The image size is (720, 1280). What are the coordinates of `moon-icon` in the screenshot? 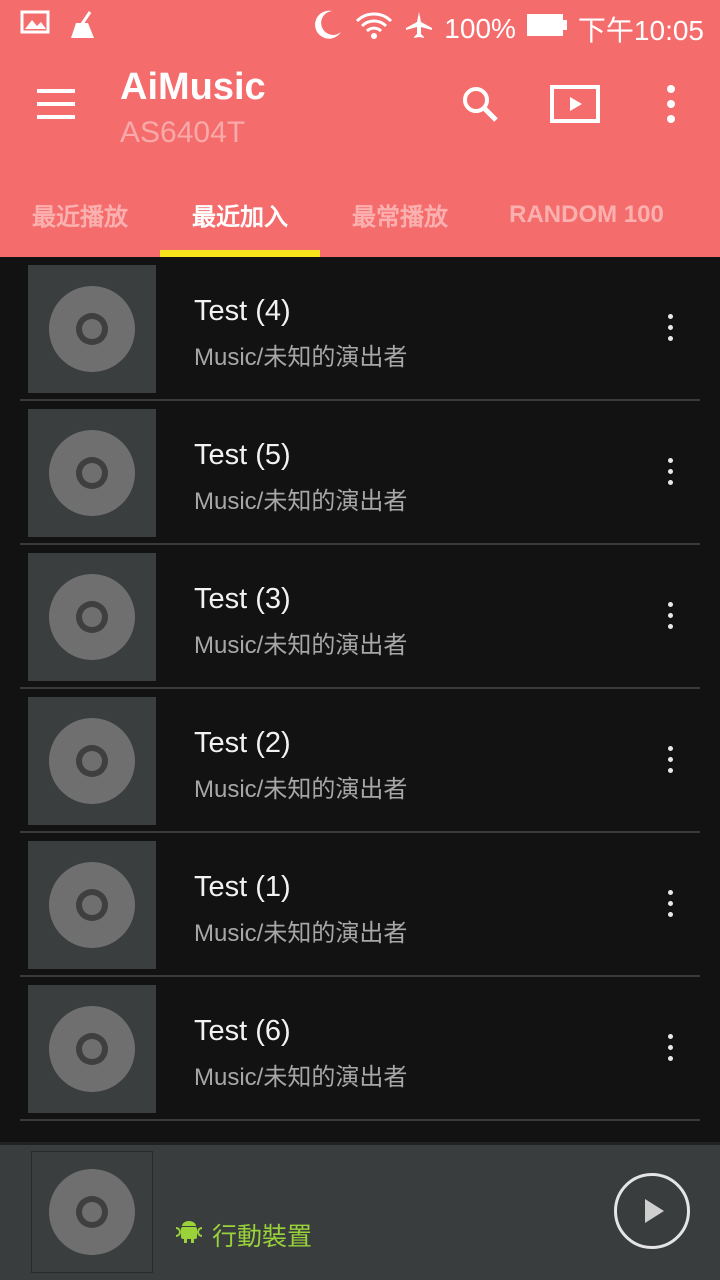 It's located at (327, 28).